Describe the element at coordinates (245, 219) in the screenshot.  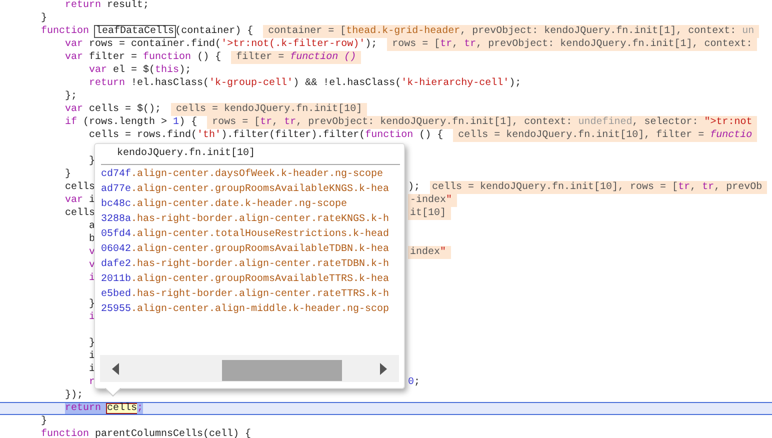
I see `list-item: 3288a.has-right-border.align-center.rateKNGS.k-h` at that location.